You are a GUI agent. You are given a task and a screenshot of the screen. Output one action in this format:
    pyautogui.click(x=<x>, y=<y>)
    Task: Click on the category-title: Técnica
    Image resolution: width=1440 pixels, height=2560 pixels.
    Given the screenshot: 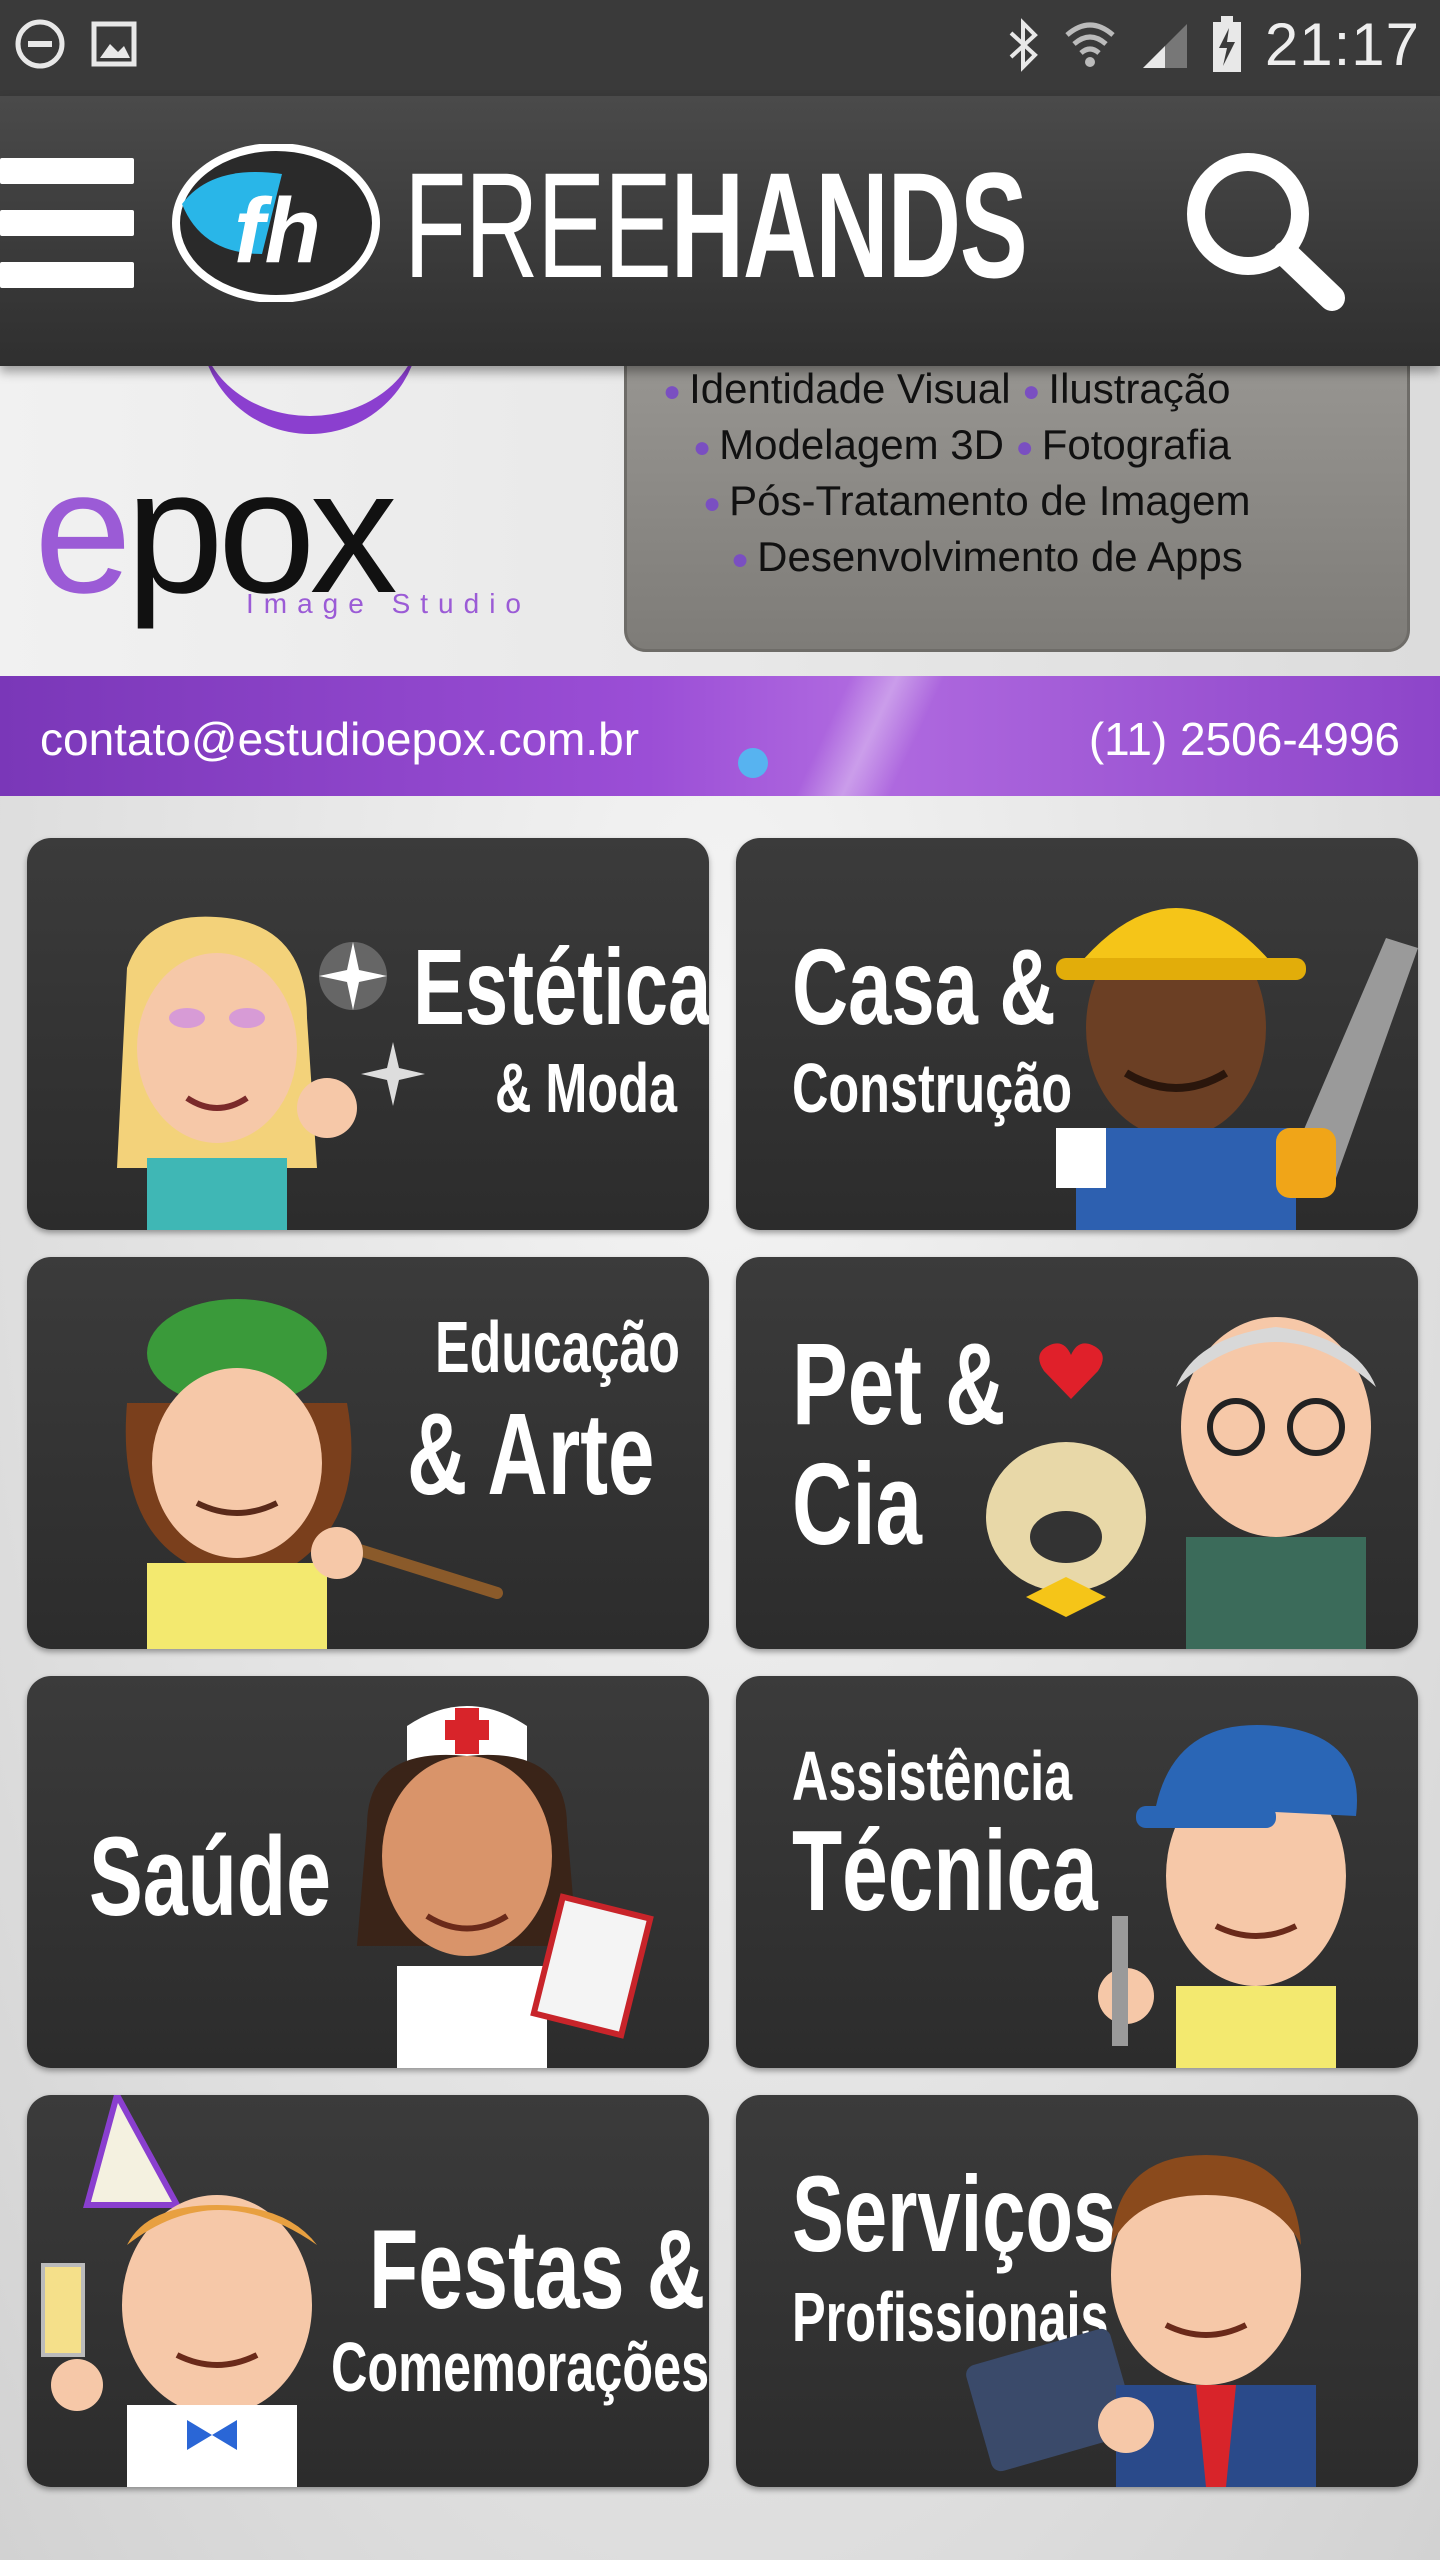 What is the action you would take?
    pyautogui.click(x=945, y=1871)
    